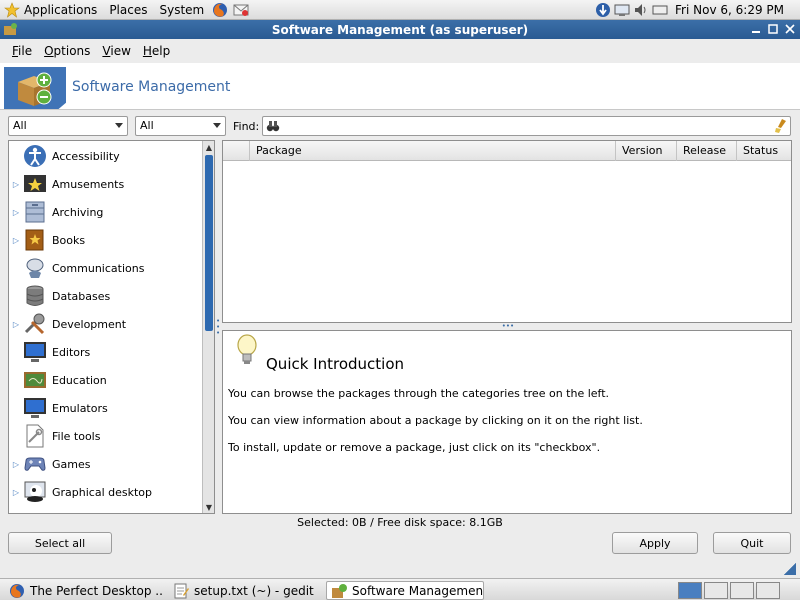 The height and width of the screenshot is (600, 800). I want to click on info-heading: Quick Introduction, so click(335, 364).